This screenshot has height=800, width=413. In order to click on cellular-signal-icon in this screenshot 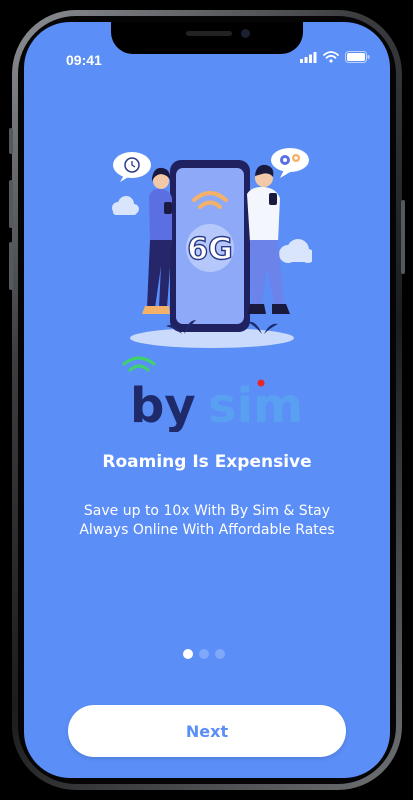, I will do `click(308, 57)`.